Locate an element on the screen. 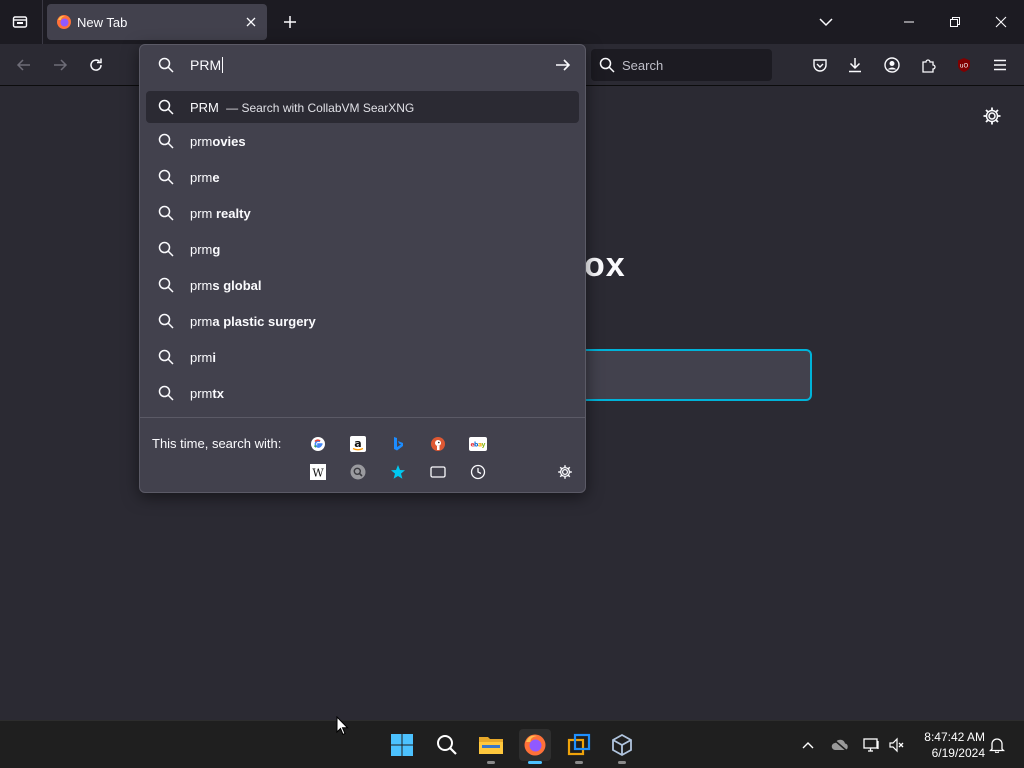 The width and height of the screenshot is (1024, 768). mouse-cursor-icon is located at coordinates (342, 726).